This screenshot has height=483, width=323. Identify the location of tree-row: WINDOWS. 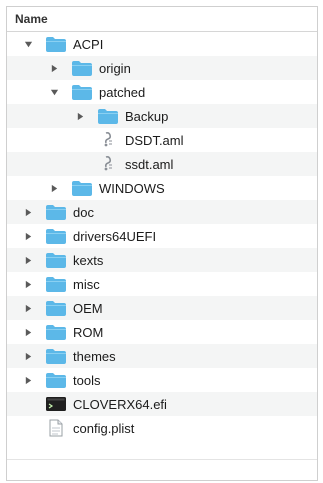
(162, 188).